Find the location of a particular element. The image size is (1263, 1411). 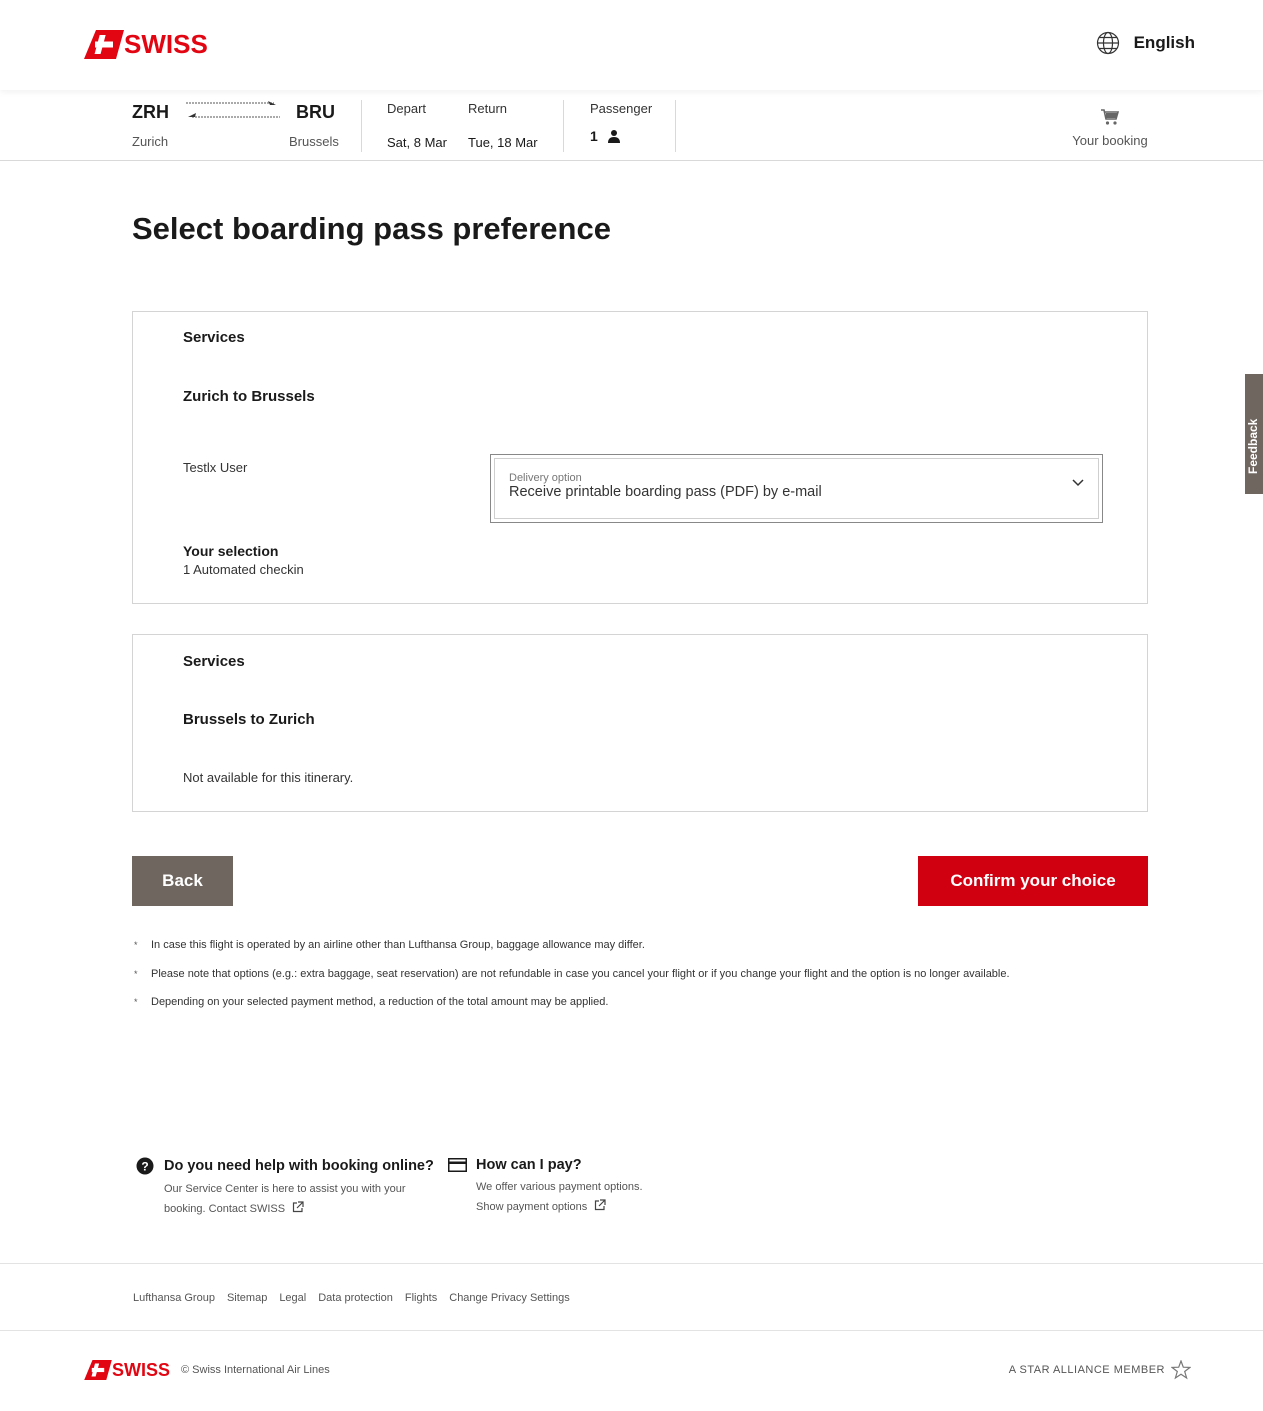

globe-icon is located at coordinates (1107, 43).